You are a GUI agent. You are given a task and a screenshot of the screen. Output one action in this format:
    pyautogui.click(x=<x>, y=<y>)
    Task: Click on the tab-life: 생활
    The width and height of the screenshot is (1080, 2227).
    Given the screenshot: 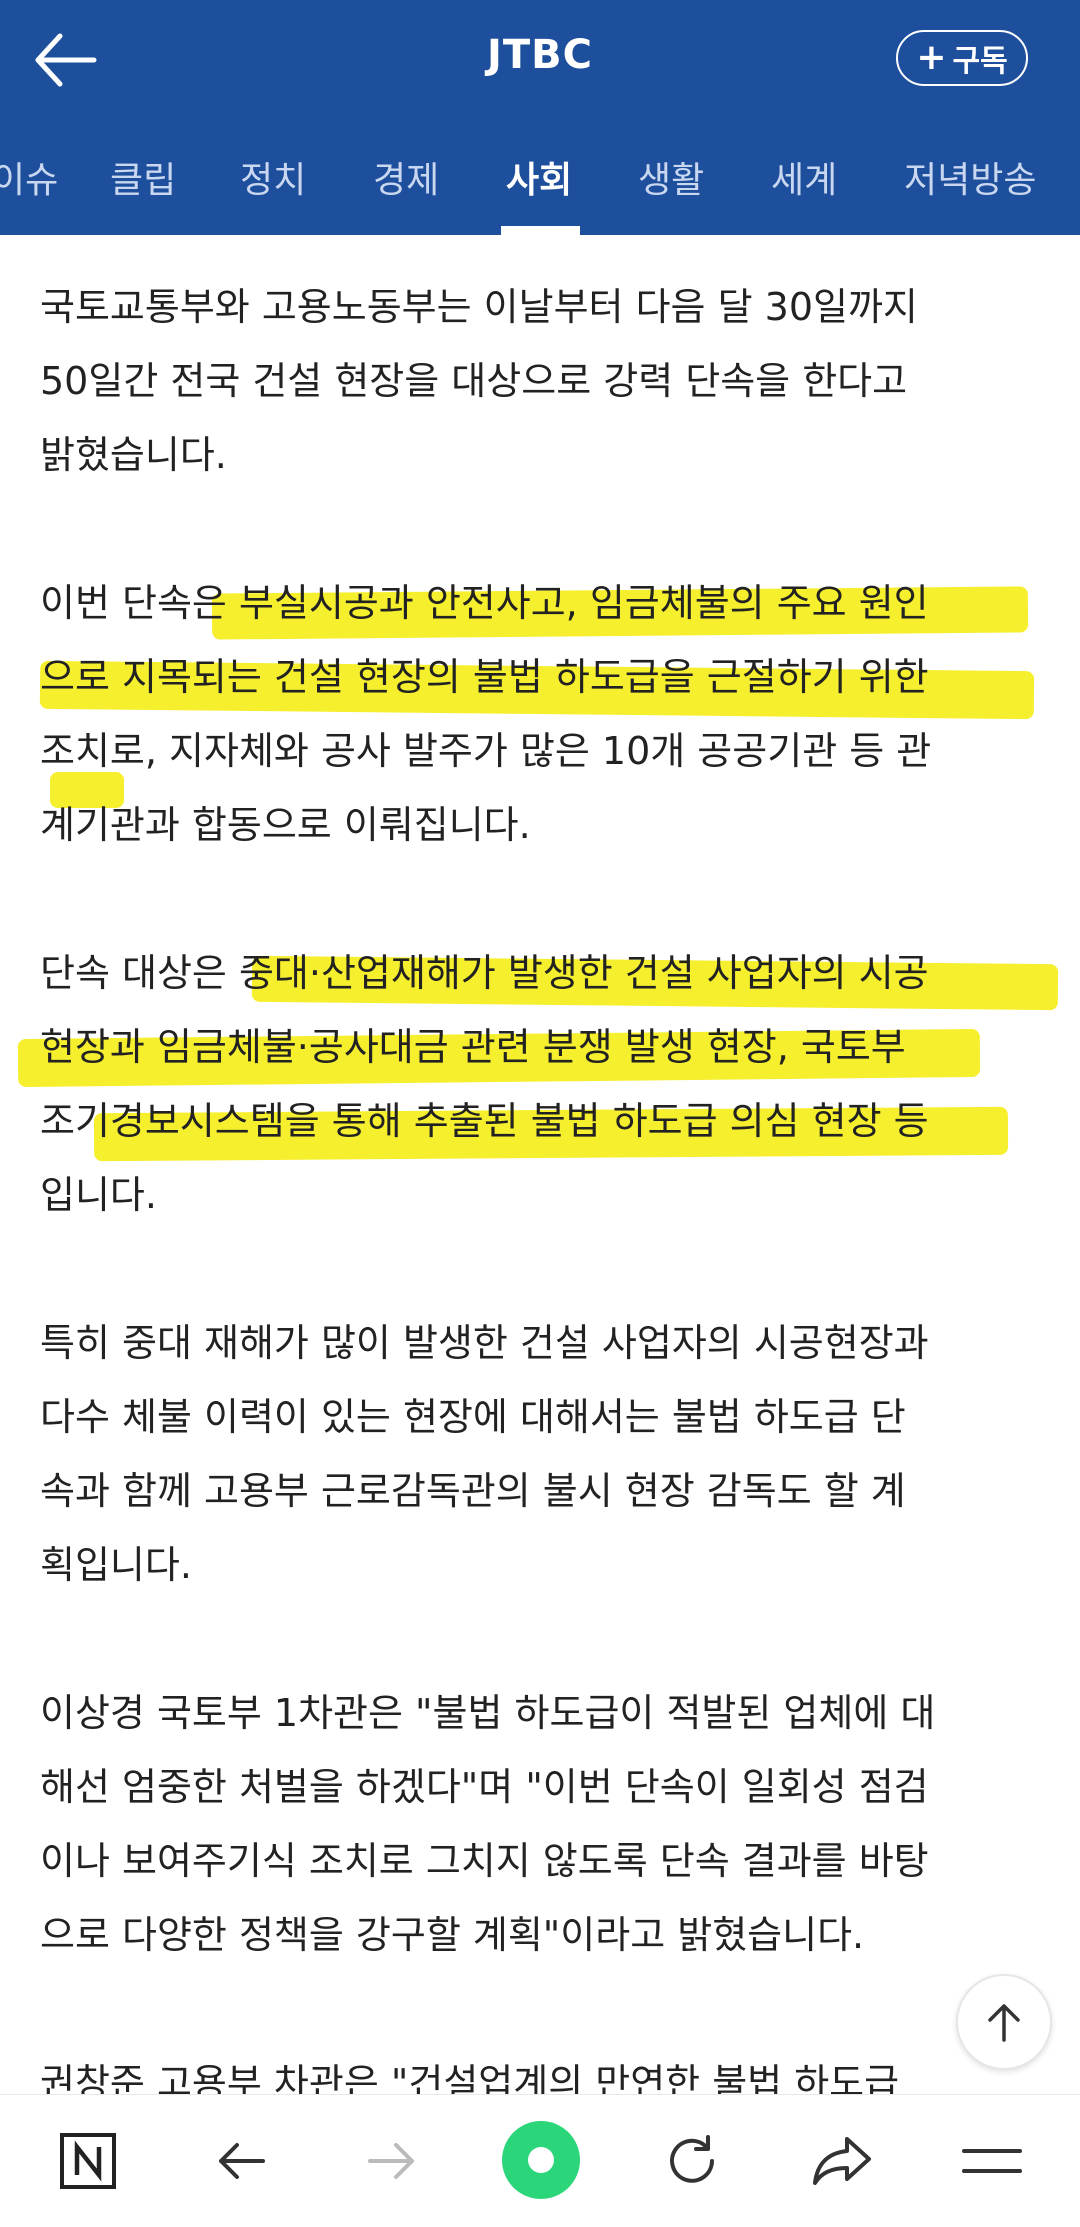 What is the action you would take?
    pyautogui.click(x=671, y=177)
    